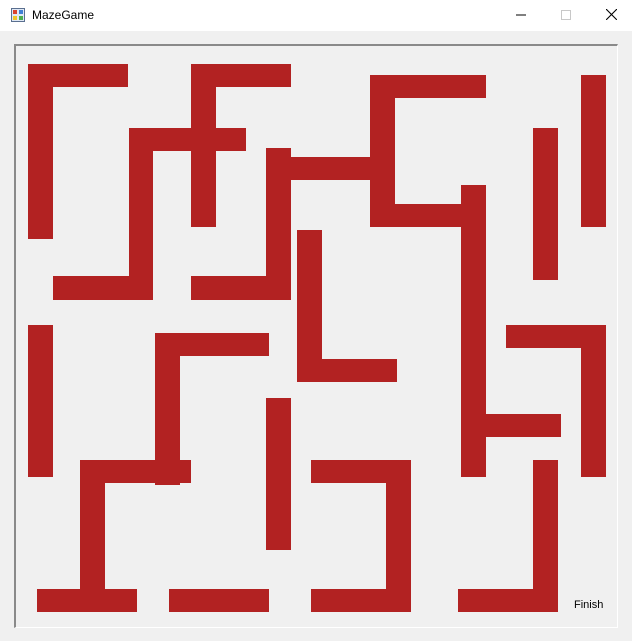 Image resolution: width=632 pixels, height=641 pixels. I want to click on app-window-icon, so click(18, 15).